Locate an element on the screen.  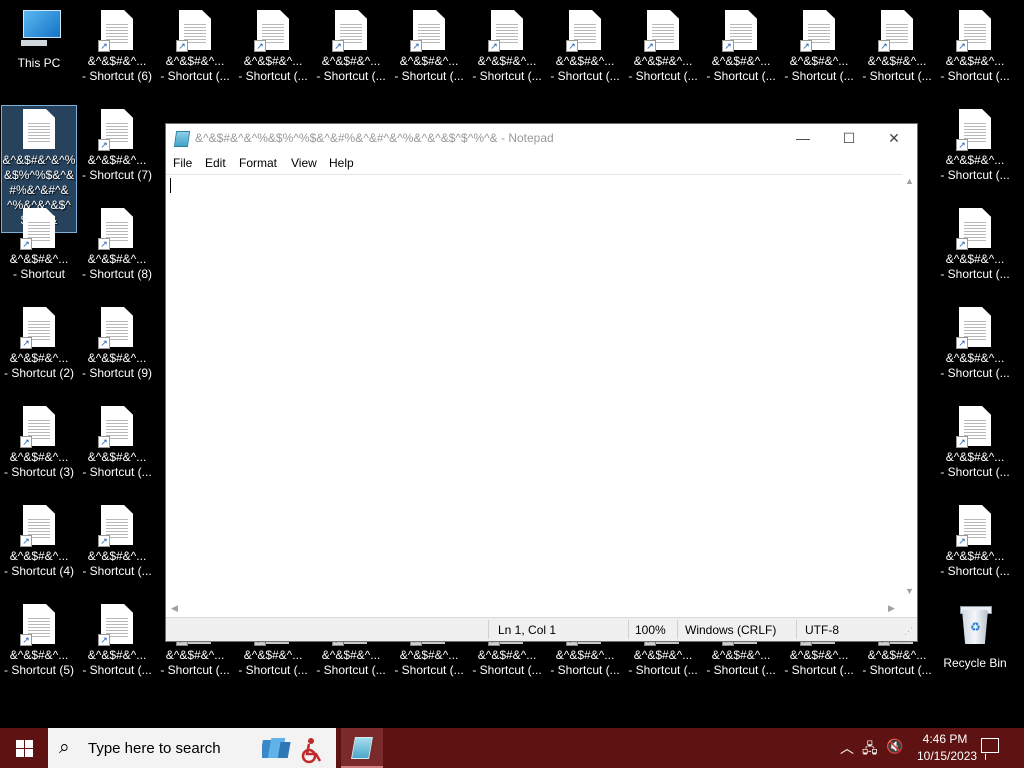
menu-file: File is located at coordinates (182, 163).